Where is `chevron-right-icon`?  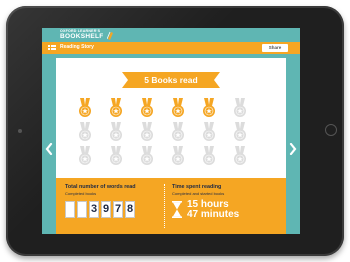 chevron-right-icon is located at coordinates (293, 149).